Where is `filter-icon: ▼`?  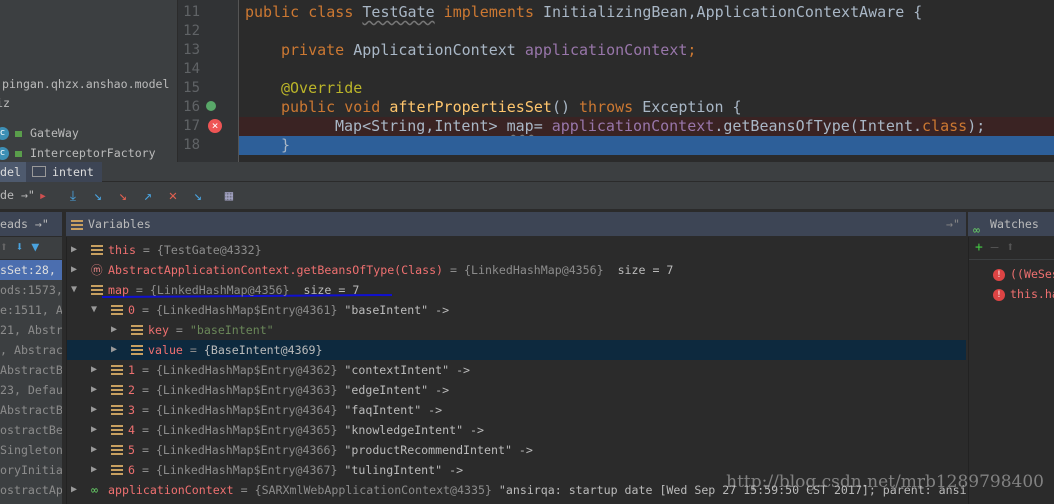
filter-icon: ▼ is located at coordinates (35, 247).